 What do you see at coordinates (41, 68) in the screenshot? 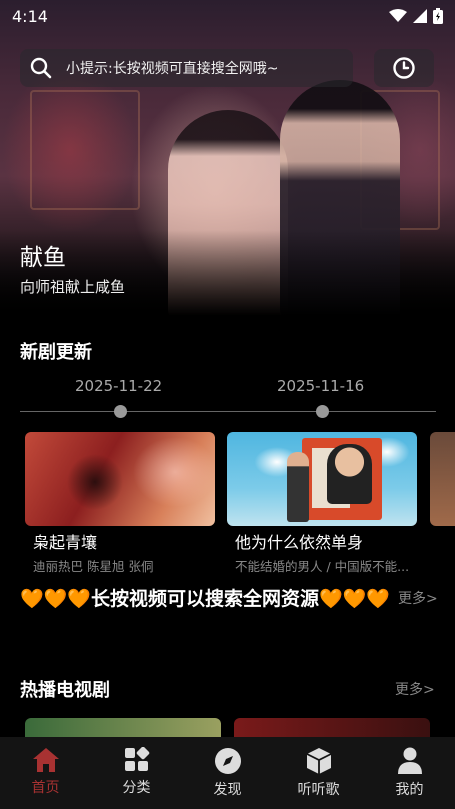
I see `search-icon` at bounding box center [41, 68].